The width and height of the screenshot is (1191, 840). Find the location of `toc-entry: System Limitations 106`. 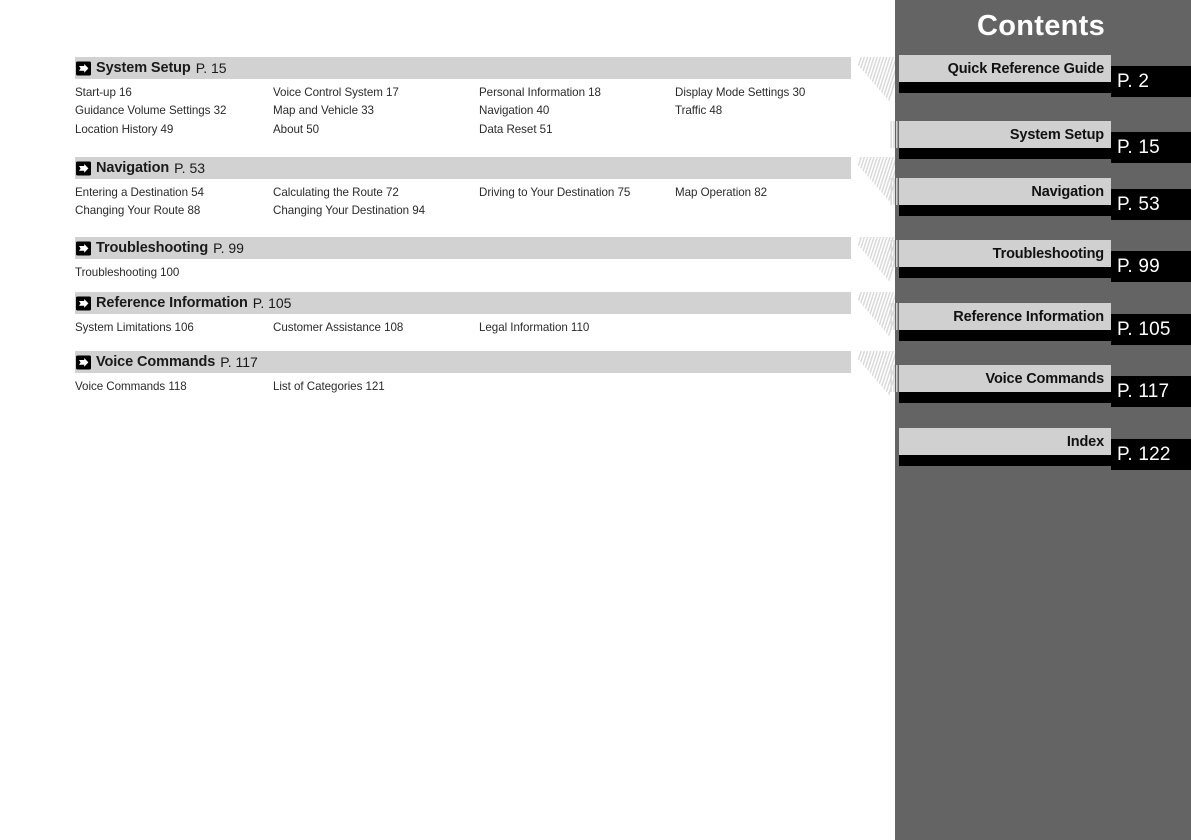

toc-entry: System Limitations 106 is located at coordinates (174, 328).